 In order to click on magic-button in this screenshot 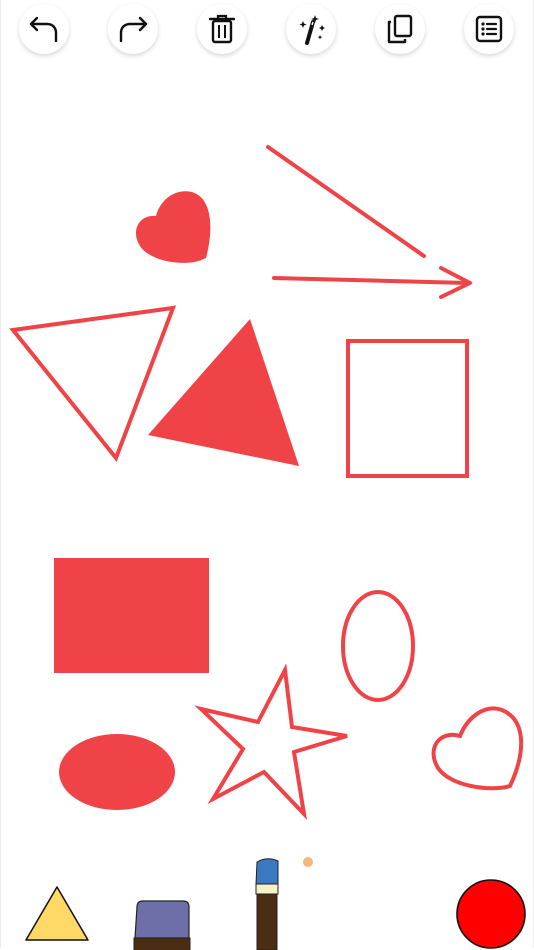, I will do `click(311, 29)`.